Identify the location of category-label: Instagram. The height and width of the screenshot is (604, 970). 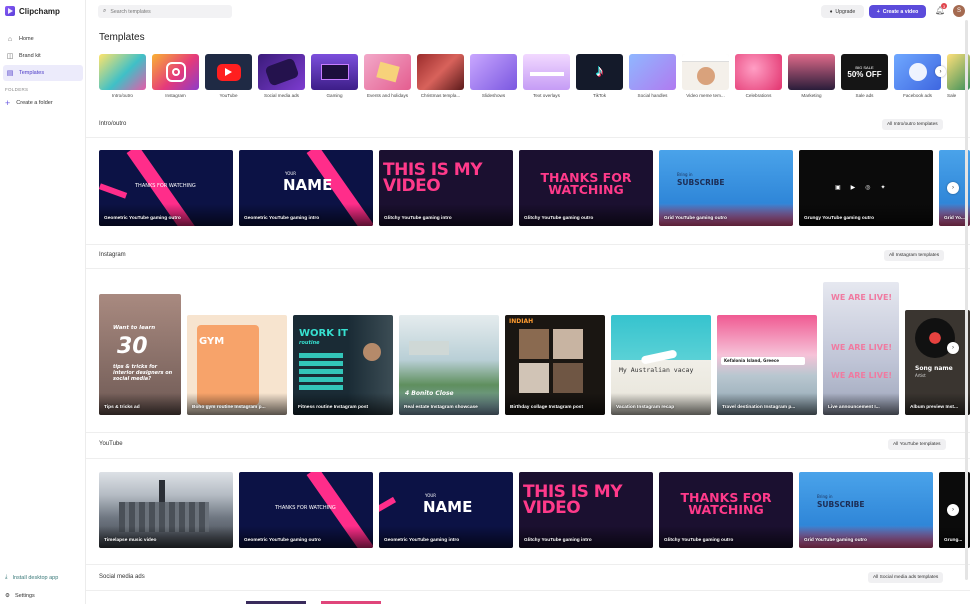
(175, 95).